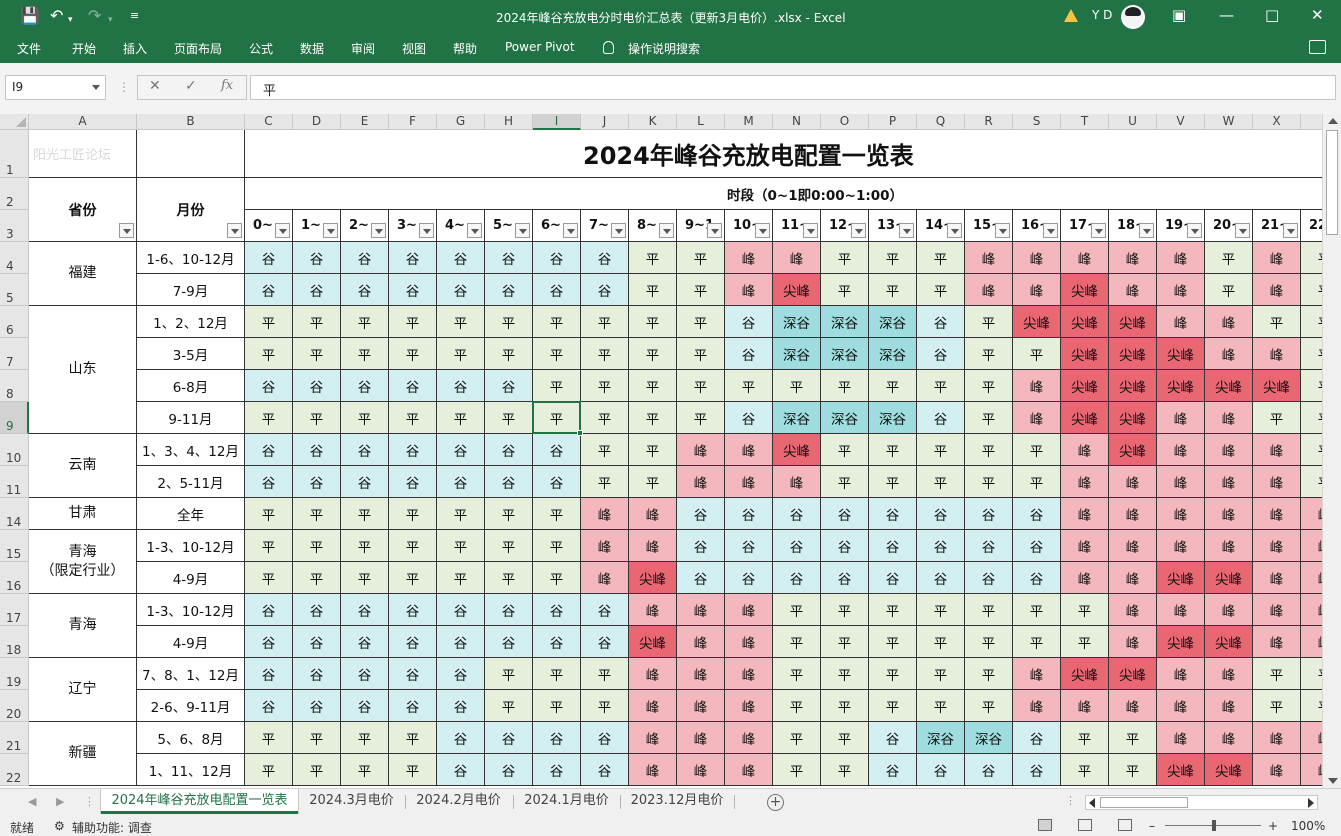 The width and height of the screenshot is (1341, 836). What do you see at coordinates (14, 450) in the screenshot?
I see `row-header: 10` at bounding box center [14, 450].